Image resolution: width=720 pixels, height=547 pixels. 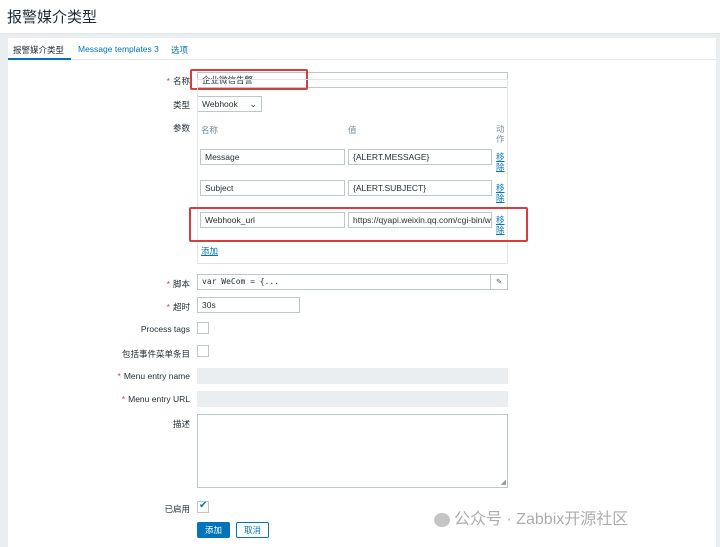 I want to click on params-col-action: 动作, so click(x=500, y=134).